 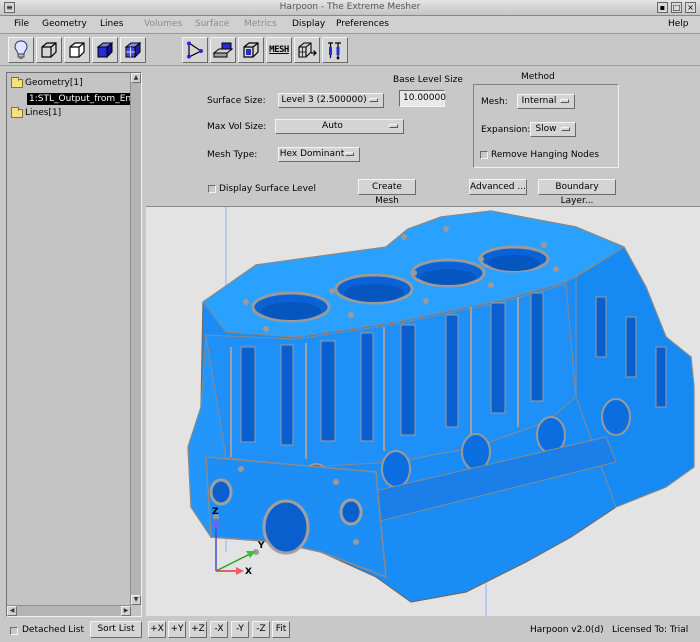 What do you see at coordinates (567, 630) in the screenshot?
I see `version-label: Harpoon v2.0(d)` at bounding box center [567, 630].